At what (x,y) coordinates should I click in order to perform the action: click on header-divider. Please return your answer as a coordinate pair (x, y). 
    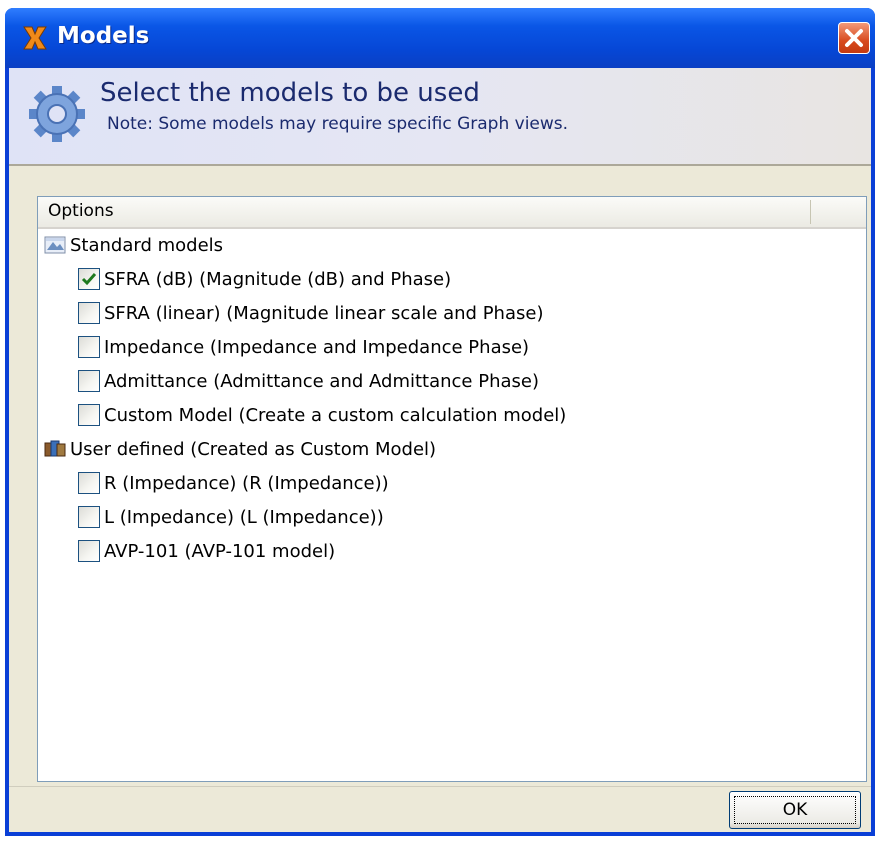
    Looking at the image, I should click on (440, 165).